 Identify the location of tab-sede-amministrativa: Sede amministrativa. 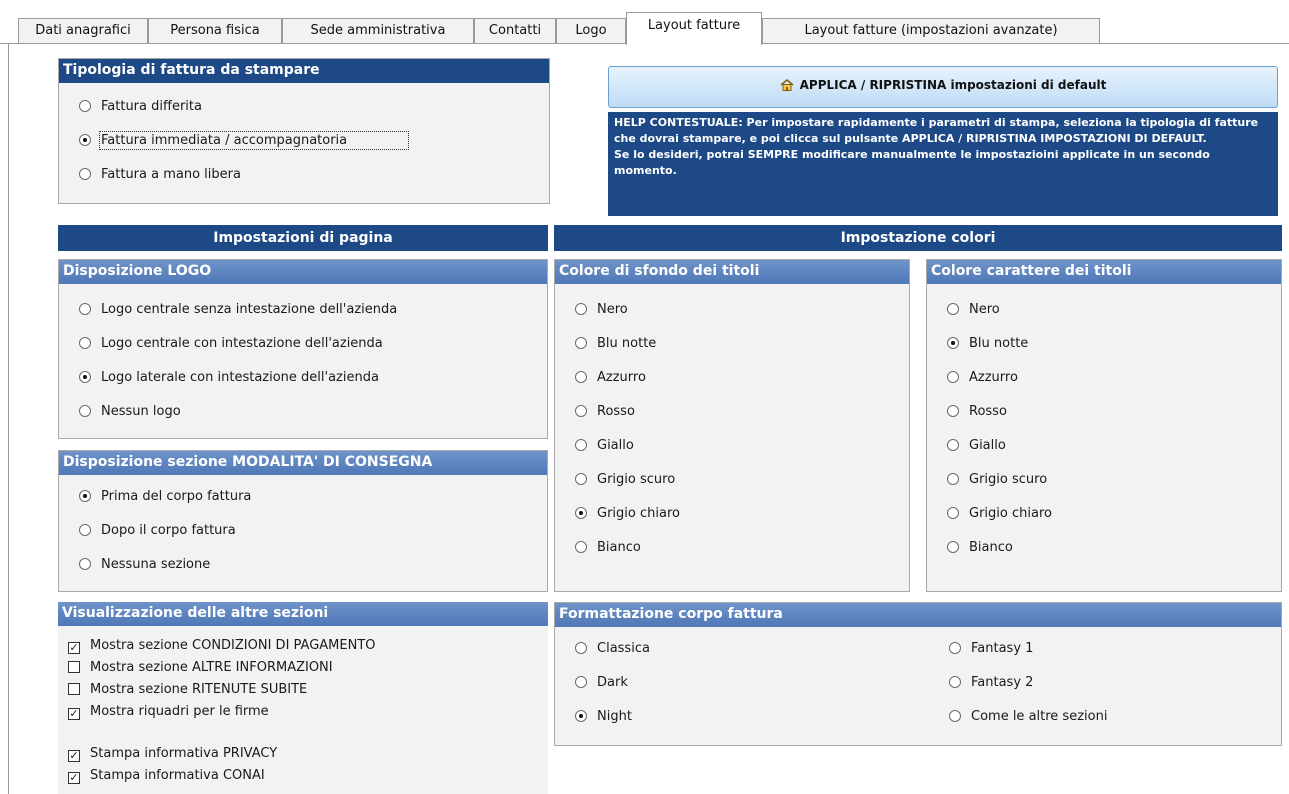
(378, 31).